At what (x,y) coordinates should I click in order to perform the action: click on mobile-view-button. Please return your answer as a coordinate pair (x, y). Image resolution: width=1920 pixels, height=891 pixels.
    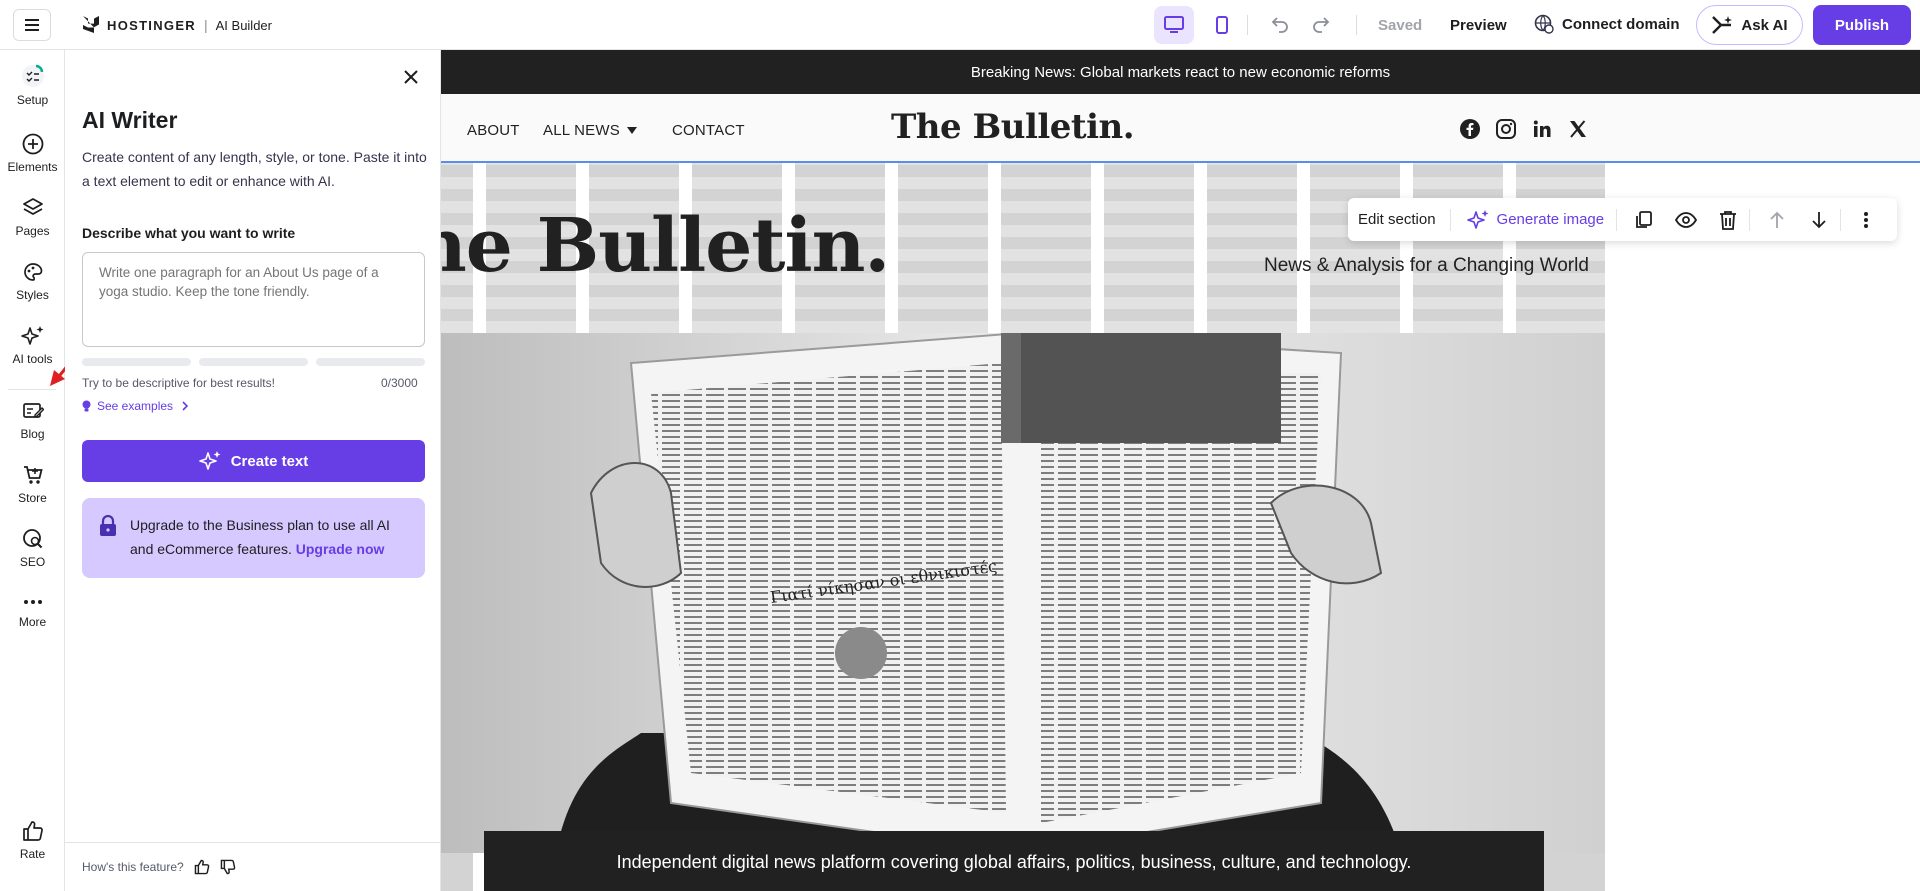
    Looking at the image, I should click on (1222, 25).